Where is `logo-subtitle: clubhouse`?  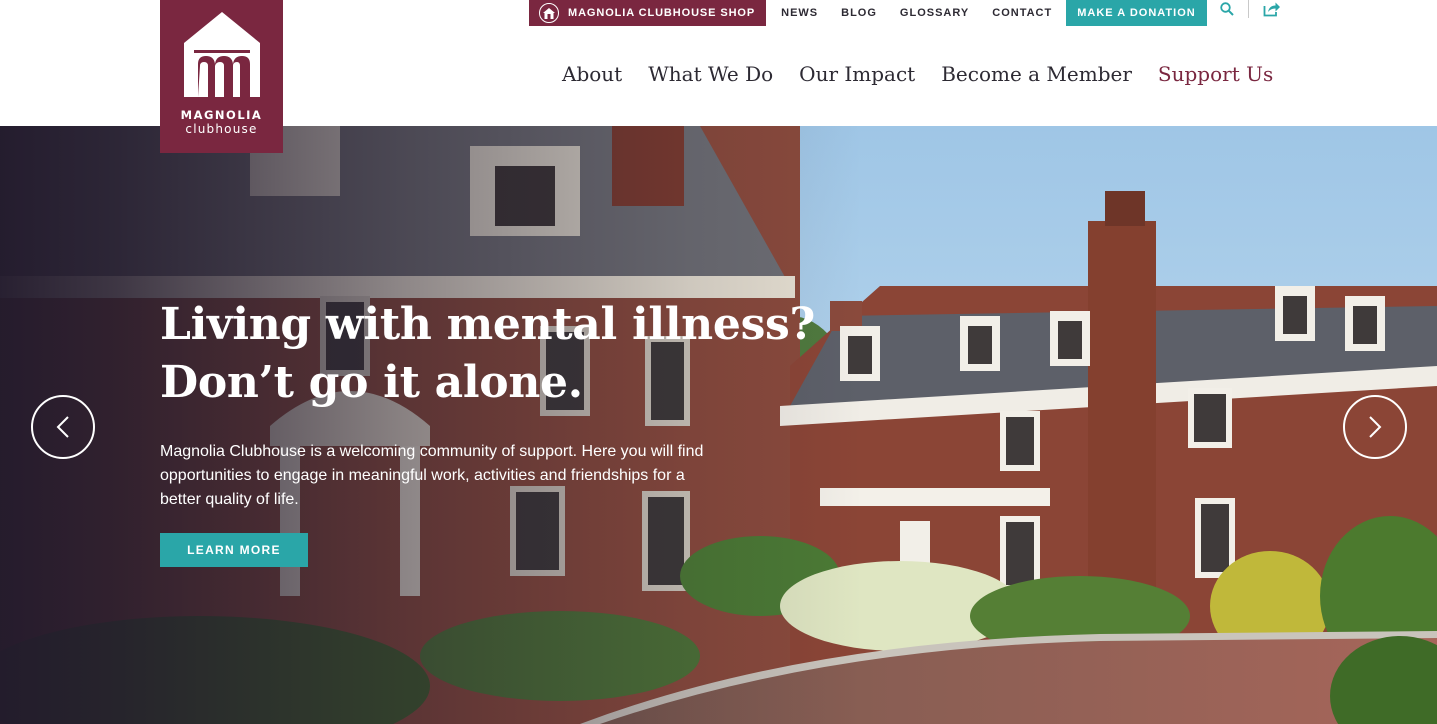 logo-subtitle: clubhouse is located at coordinates (221, 129).